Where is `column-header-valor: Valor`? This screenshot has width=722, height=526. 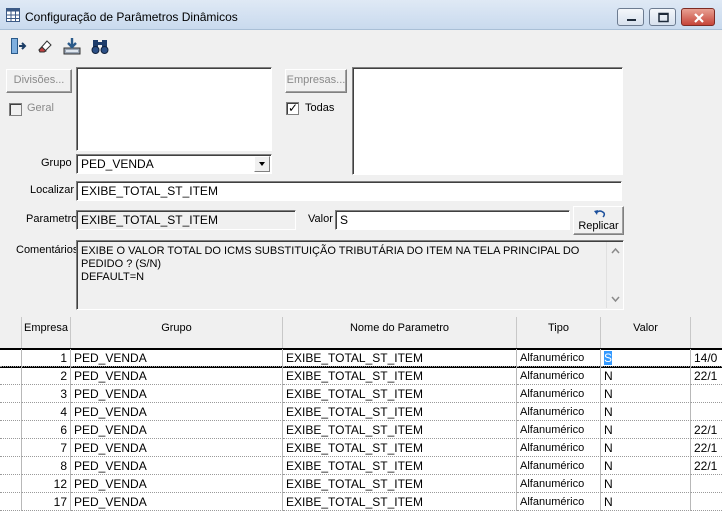 column-header-valor: Valor is located at coordinates (646, 332).